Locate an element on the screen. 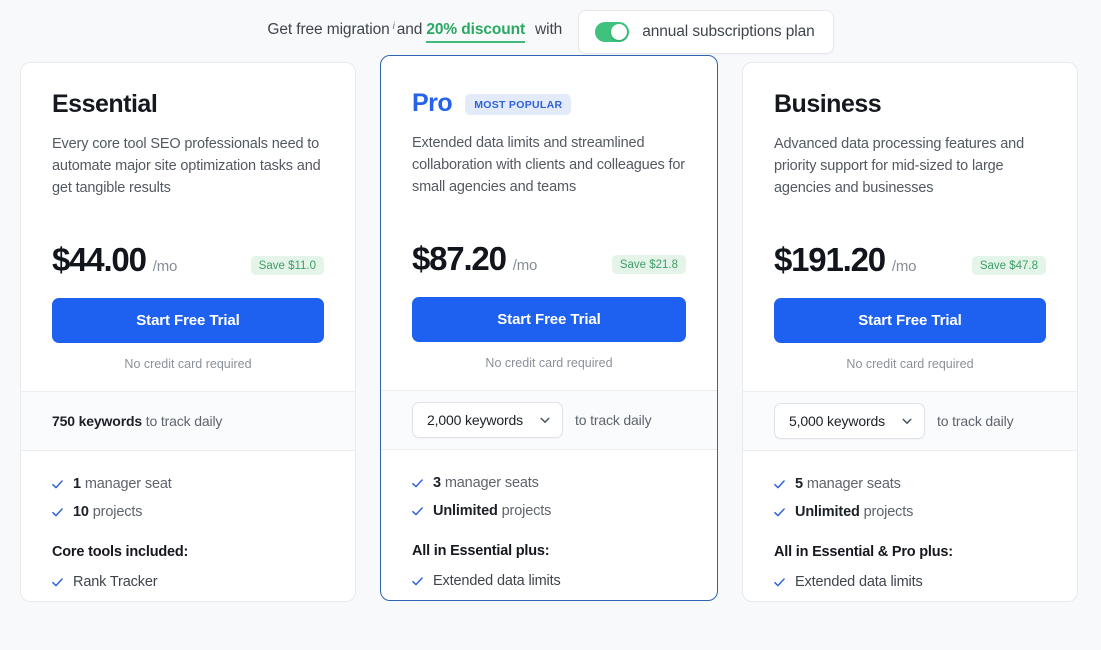 This screenshot has height=650, width=1101. annual-plan-toggle-box: annual subscriptions plan is located at coordinates (706, 32).